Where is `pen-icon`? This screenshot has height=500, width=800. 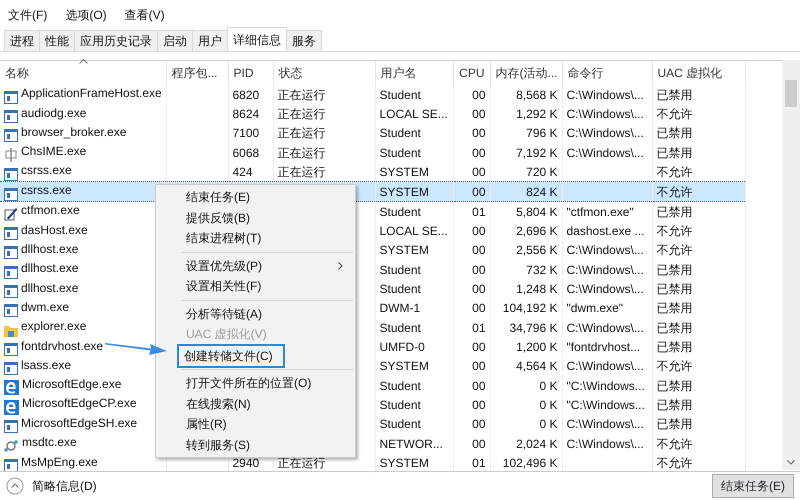
pen-icon is located at coordinates (11, 214).